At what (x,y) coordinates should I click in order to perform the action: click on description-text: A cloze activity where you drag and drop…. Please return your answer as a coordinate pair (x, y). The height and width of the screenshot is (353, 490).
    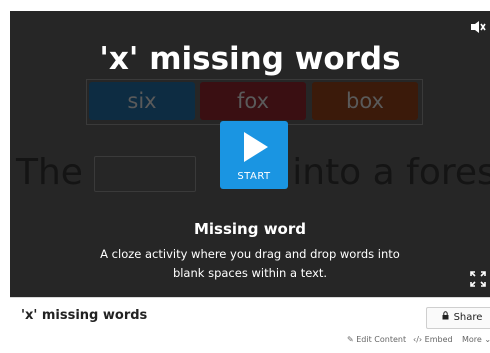
    Looking at the image, I should click on (250, 263).